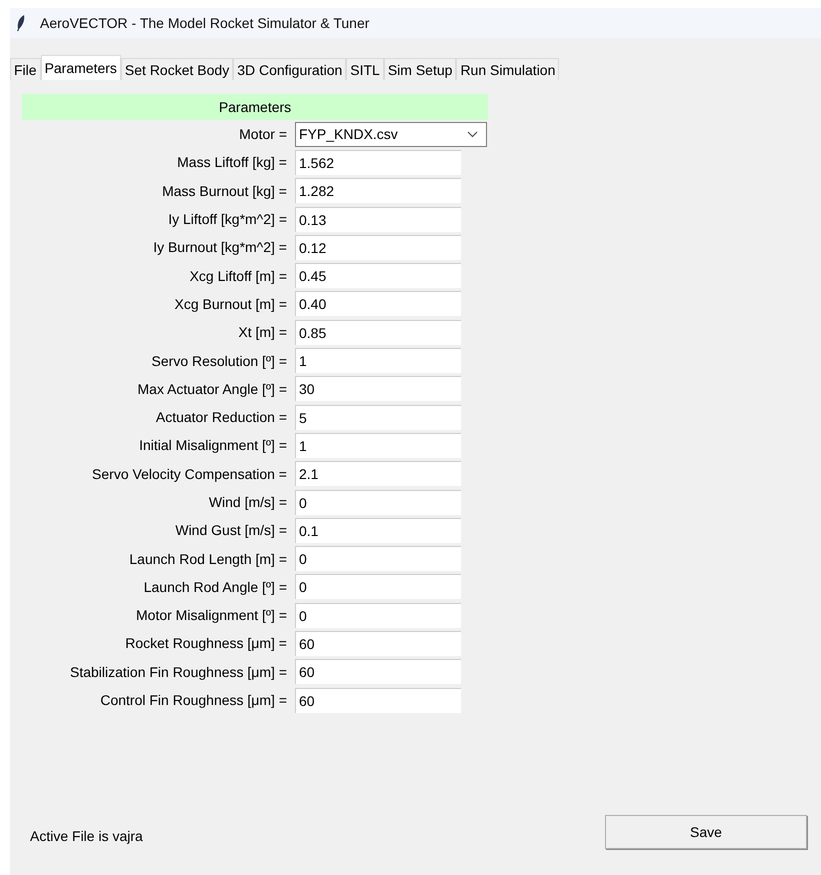  Describe the element at coordinates (378, 191) in the screenshot. I see `input-field: 1.282` at that location.